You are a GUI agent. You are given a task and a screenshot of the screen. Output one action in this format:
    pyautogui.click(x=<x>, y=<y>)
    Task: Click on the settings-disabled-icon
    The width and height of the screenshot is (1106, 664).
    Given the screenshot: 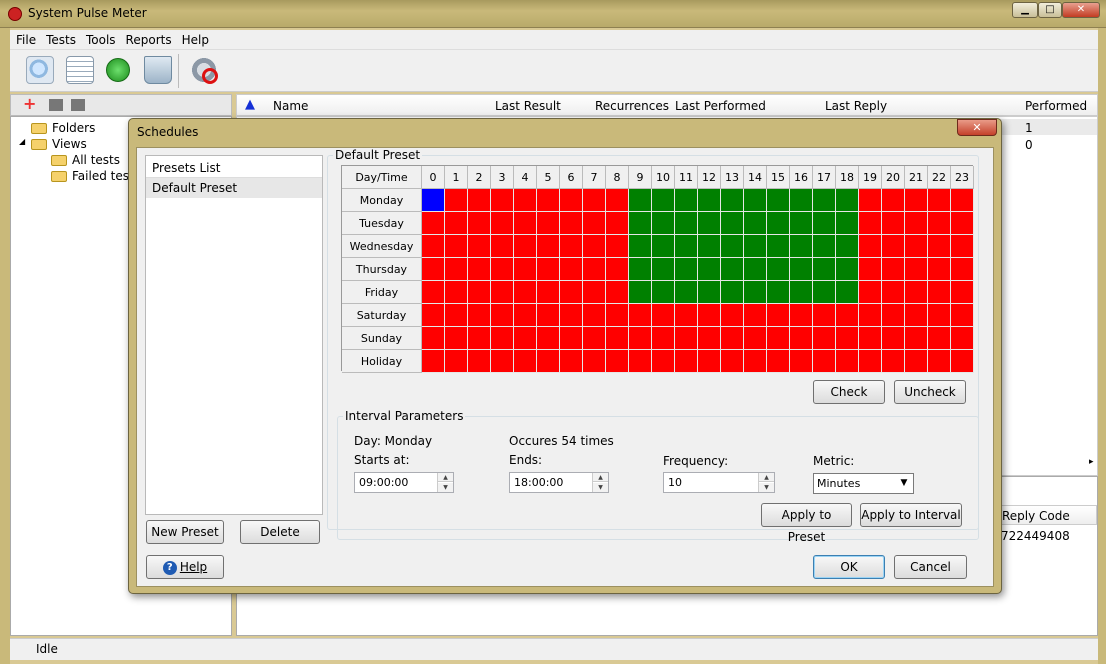 What is the action you would take?
    pyautogui.click(x=204, y=70)
    